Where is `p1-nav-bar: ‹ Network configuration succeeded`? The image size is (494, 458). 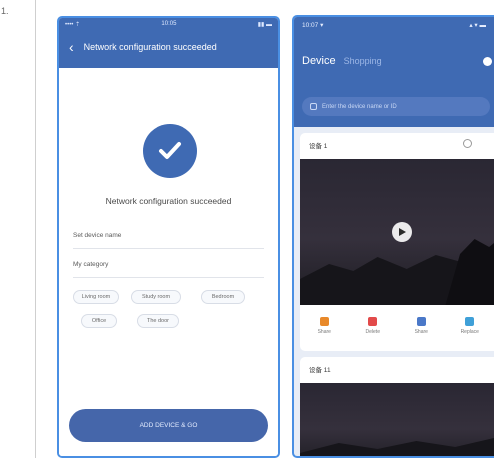 p1-nav-bar: ‹ Network configuration succeeded is located at coordinates (168, 47).